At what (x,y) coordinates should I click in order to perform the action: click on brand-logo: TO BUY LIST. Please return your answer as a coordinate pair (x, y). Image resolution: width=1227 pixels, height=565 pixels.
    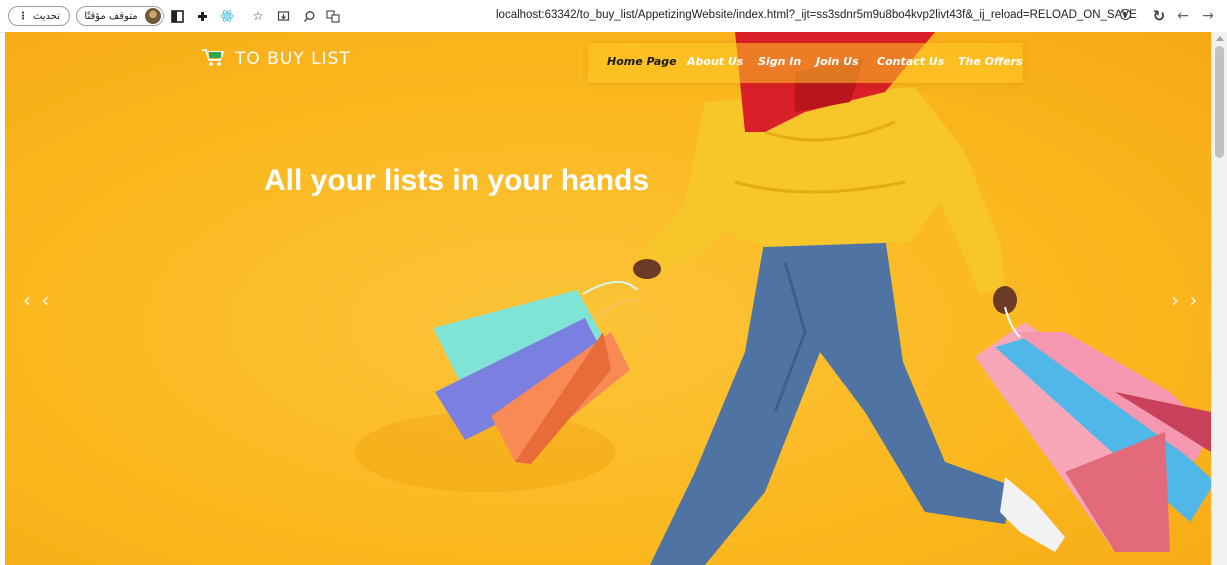
    Looking at the image, I should click on (276, 59).